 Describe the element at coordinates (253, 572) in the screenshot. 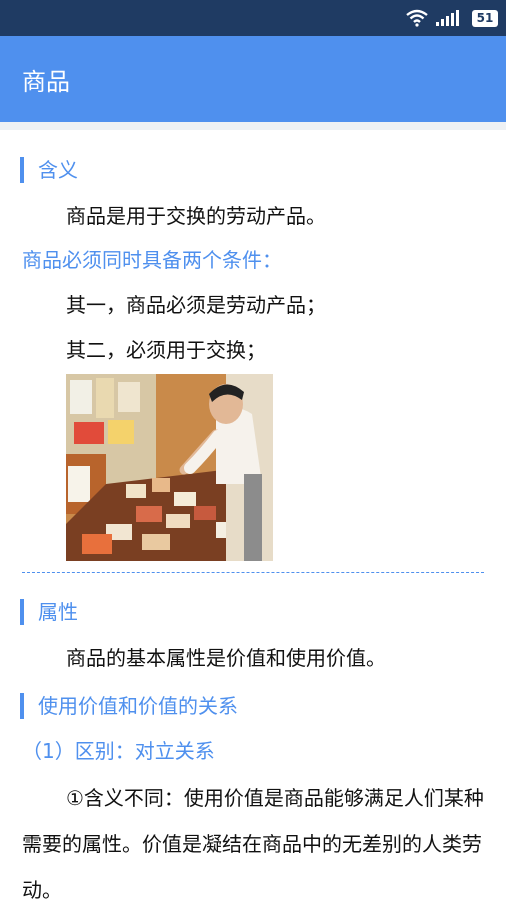

I see `section-divider` at that location.